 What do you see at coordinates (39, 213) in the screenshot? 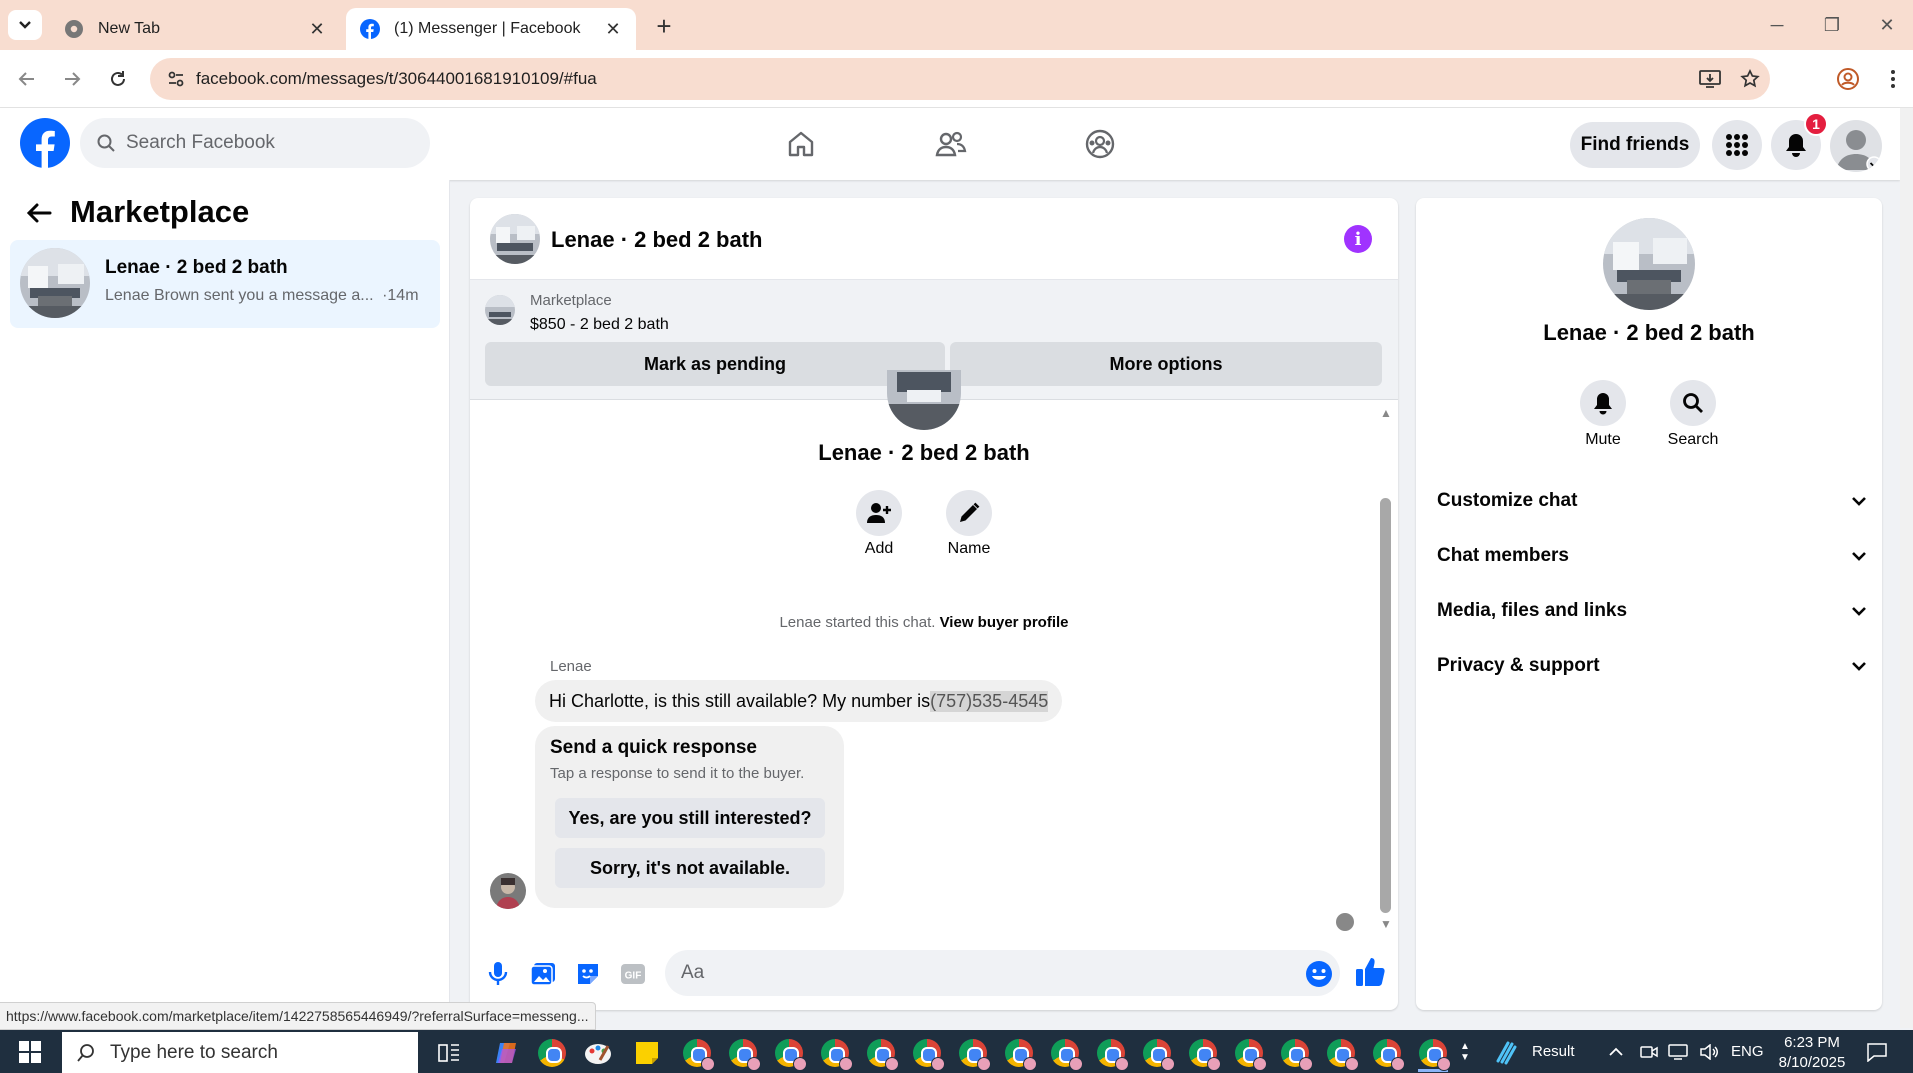
I see `back-arrow-icon` at bounding box center [39, 213].